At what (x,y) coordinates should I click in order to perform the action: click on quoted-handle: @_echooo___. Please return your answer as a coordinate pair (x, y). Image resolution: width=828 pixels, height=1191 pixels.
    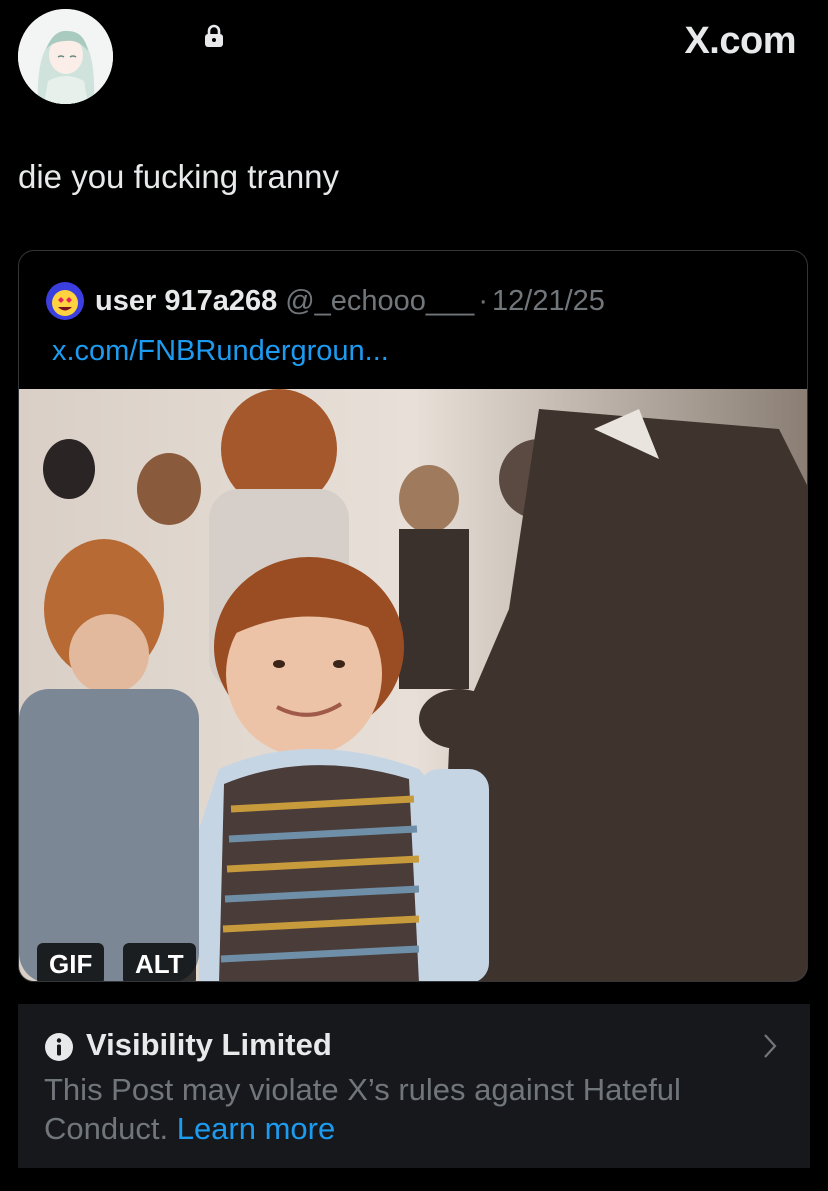
    Looking at the image, I should click on (379, 301).